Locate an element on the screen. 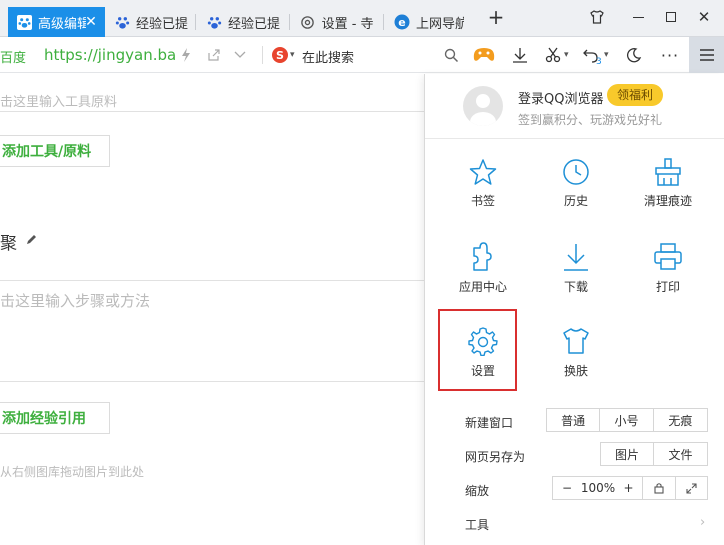 This screenshot has width=724, height=545. tab-bar: 高级编辑 ✕ 经验已提 经验已提 设置 - 寺 e 上网导航 + ✕ is located at coordinates (362, 18).